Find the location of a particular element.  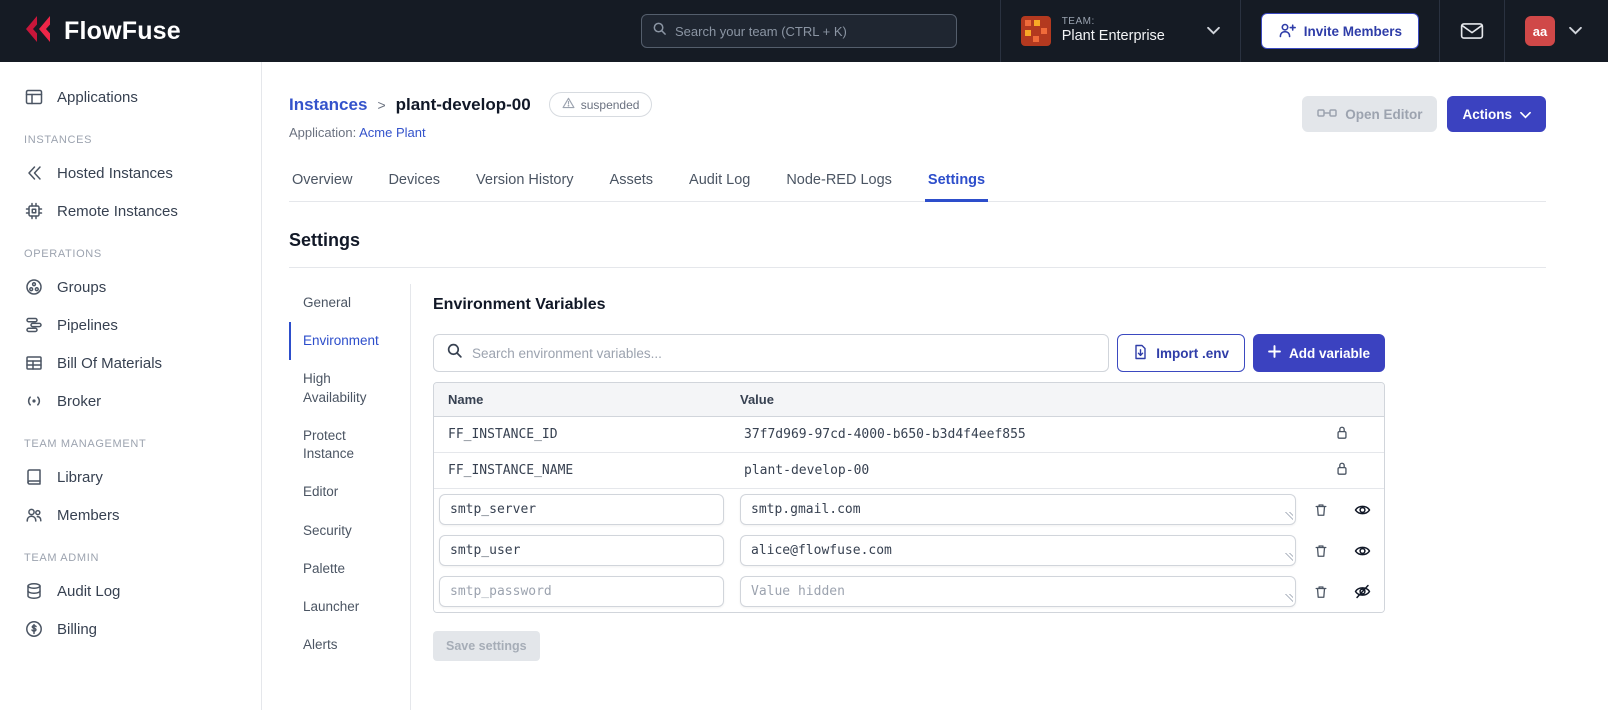

breadcrumb-instances-link: Instances is located at coordinates (328, 105).